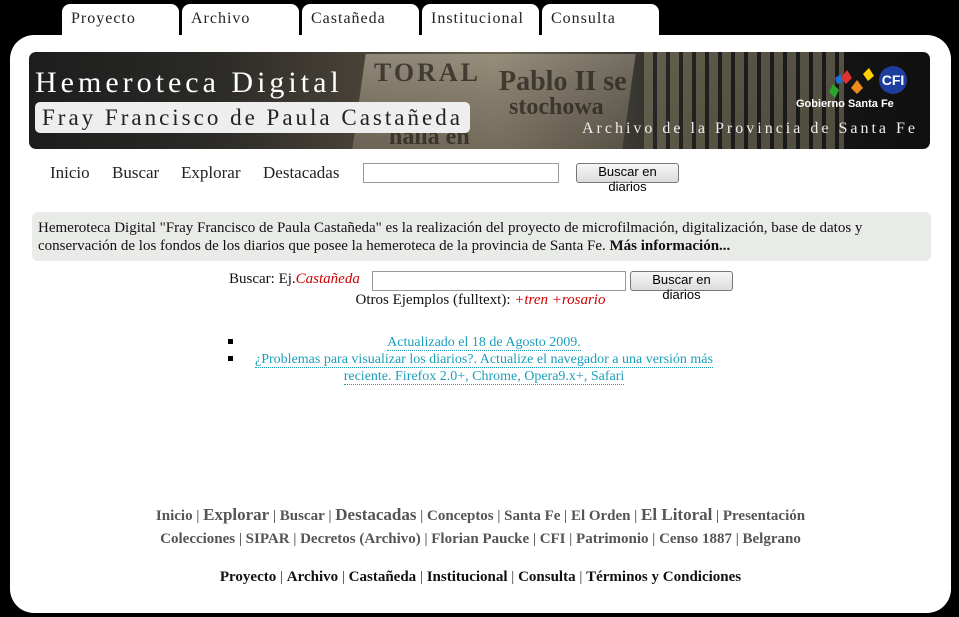 This screenshot has width=959, height=617. What do you see at coordinates (383, 577) in the screenshot?
I see `footer-site-link-castaneda: Castañeda` at bounding box center [383, 577].